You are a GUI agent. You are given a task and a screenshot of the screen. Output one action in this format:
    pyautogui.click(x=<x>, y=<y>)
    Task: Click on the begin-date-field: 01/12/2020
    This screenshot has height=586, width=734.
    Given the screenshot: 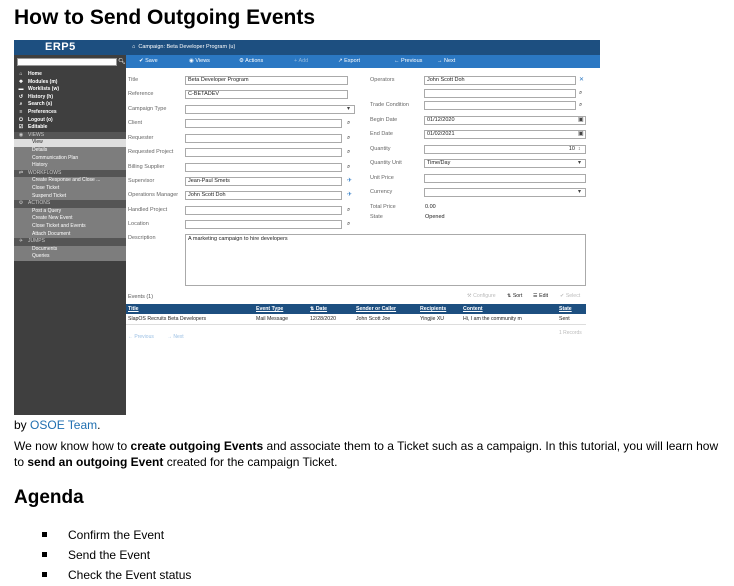 What is the action you would take?
    pyautogui.click(x=505, y=120)
    